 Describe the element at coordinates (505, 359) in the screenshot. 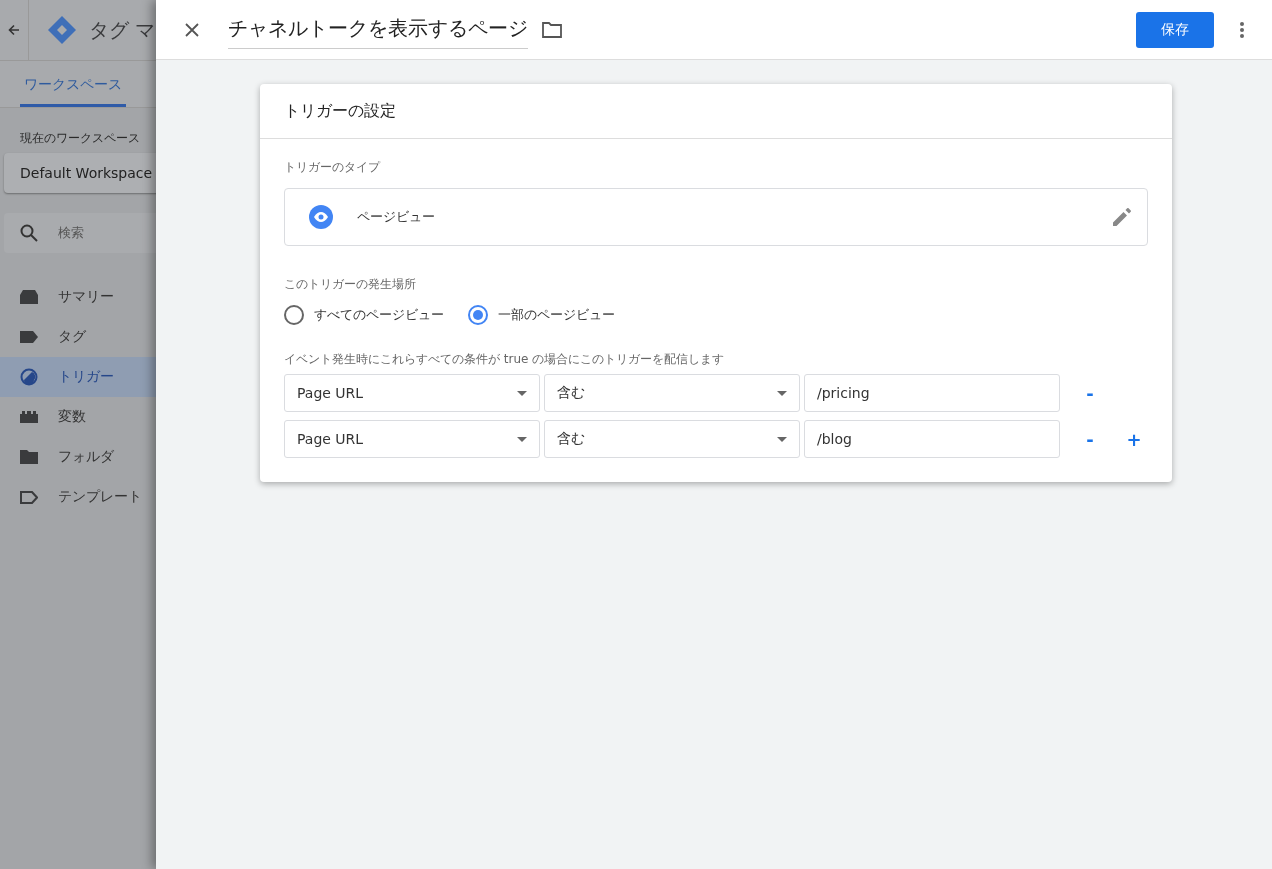

I see `conditions-label: イベント発生時にこれらすべての条件が true の場合にこのトリガーを配信します` at that location.